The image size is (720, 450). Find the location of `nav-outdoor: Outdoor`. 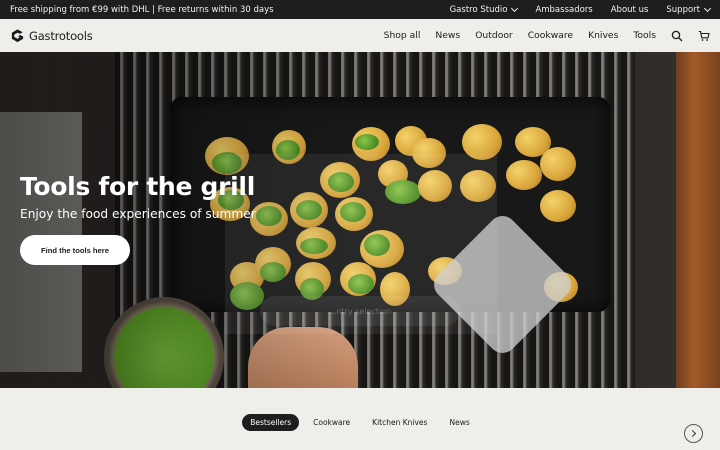

nav-outdoor: Outdoor is located at coordinates (494, 35).